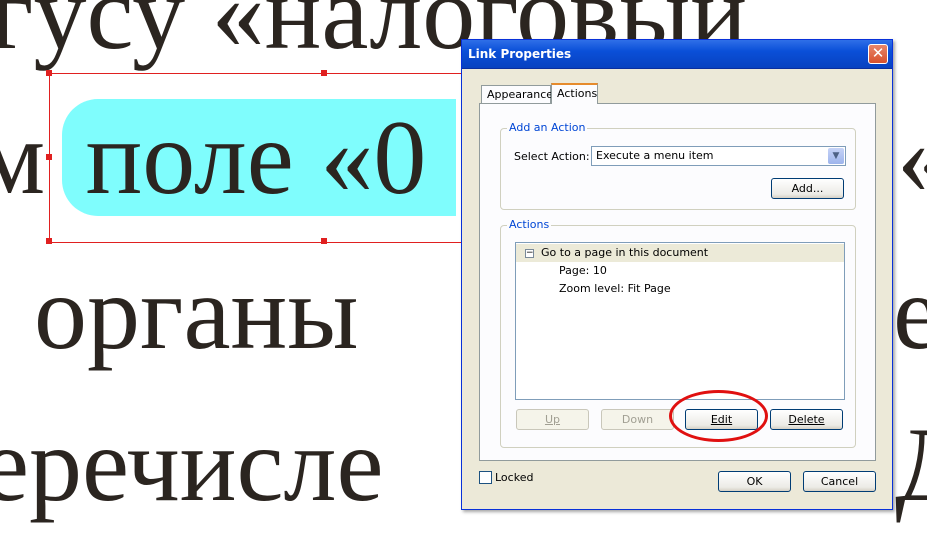  What do you see at coordinates (625, 252) in the screenshot?
I see `action-label: Go to a page in this document` at bounding box center [625, 252].